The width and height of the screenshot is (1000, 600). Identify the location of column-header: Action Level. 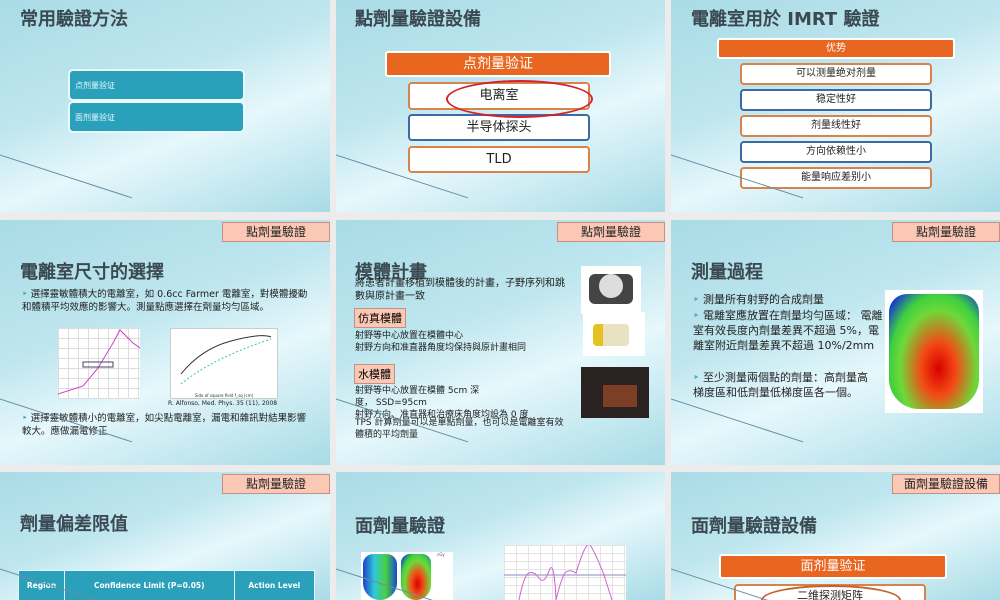
(274, 585).